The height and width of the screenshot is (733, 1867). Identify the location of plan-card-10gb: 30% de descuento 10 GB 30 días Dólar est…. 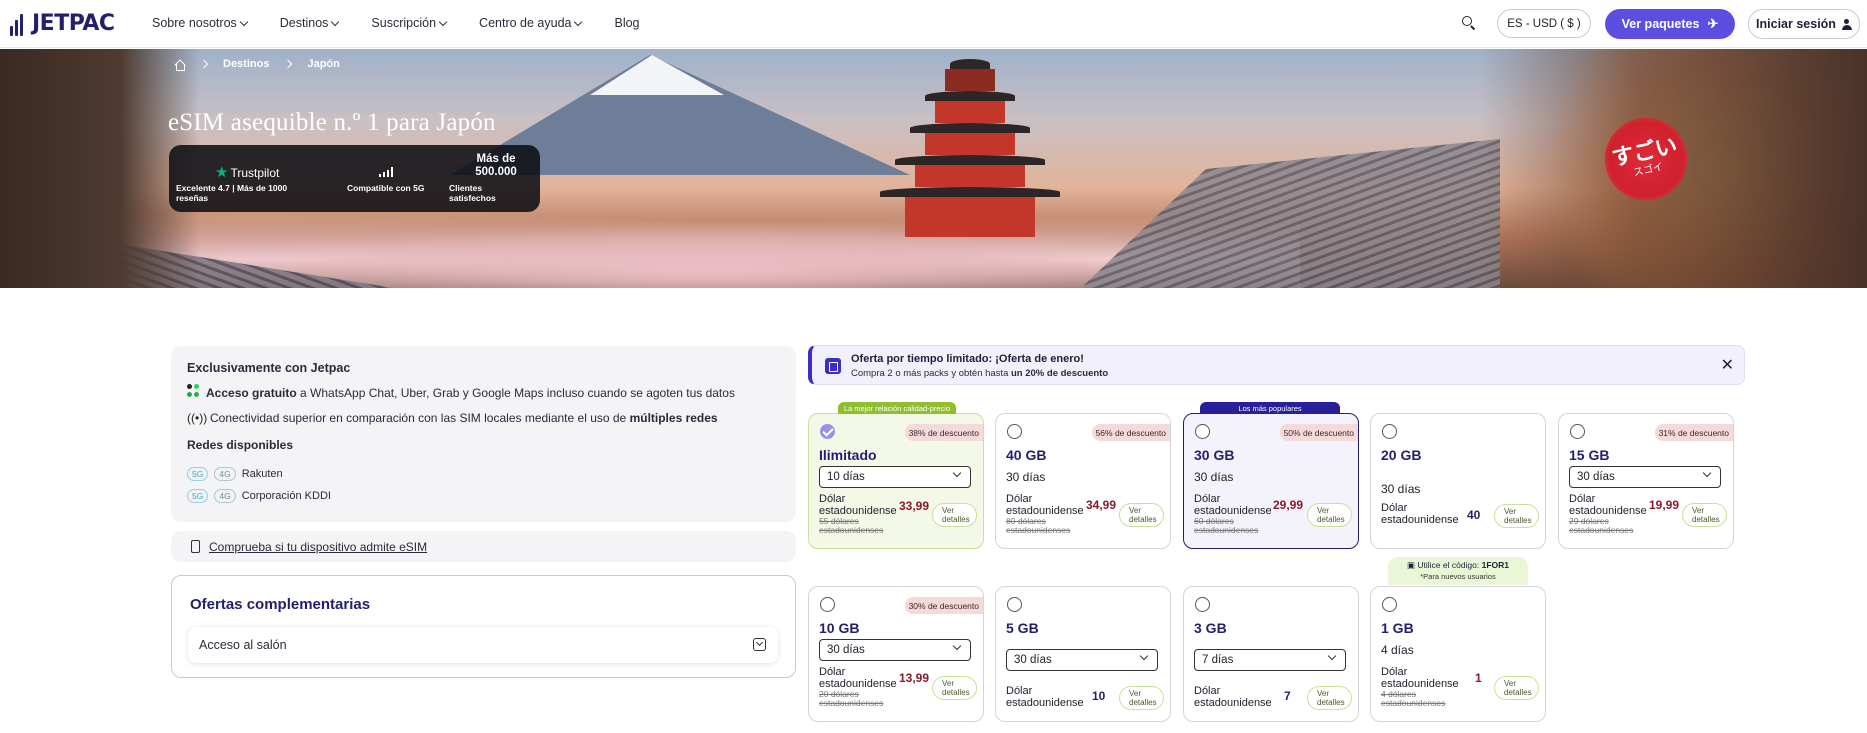
(896, 654).